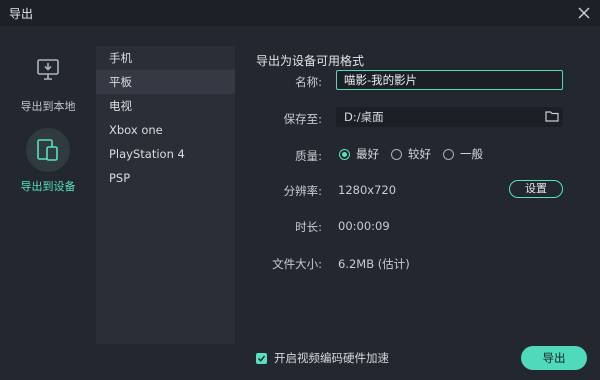  Describe the element at coordinates (165, 130) in the screenshot. I see `device-item-xbox: Xbox one` at that location.